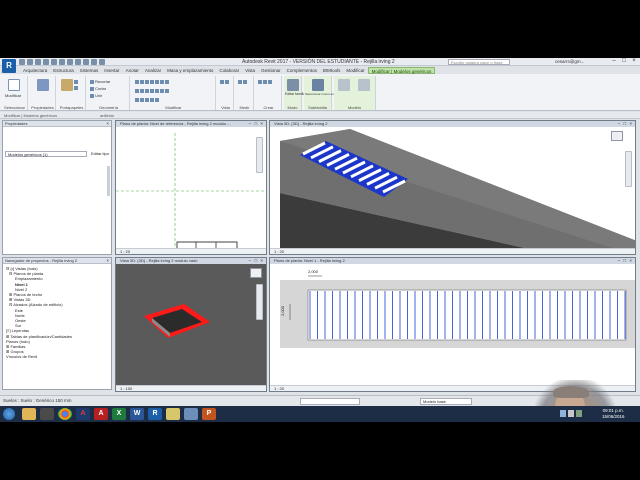  Describe the element at coordinates (318, 85) in the screenshot. I see `pick-host-icon` at that location.